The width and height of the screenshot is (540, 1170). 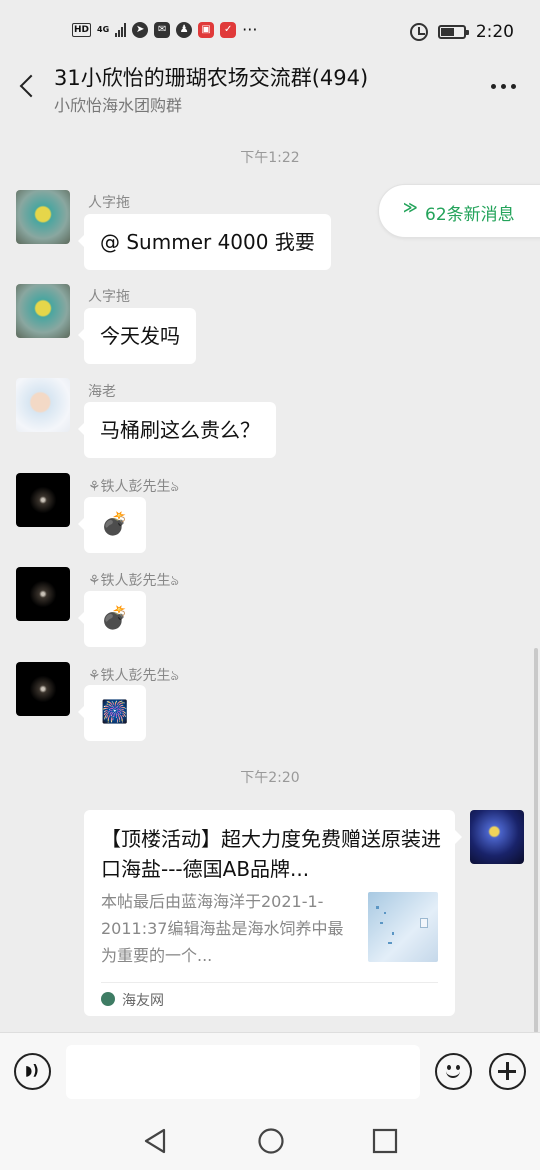 I want to click on qq-icon: ♟, so click(x=184, y=30).